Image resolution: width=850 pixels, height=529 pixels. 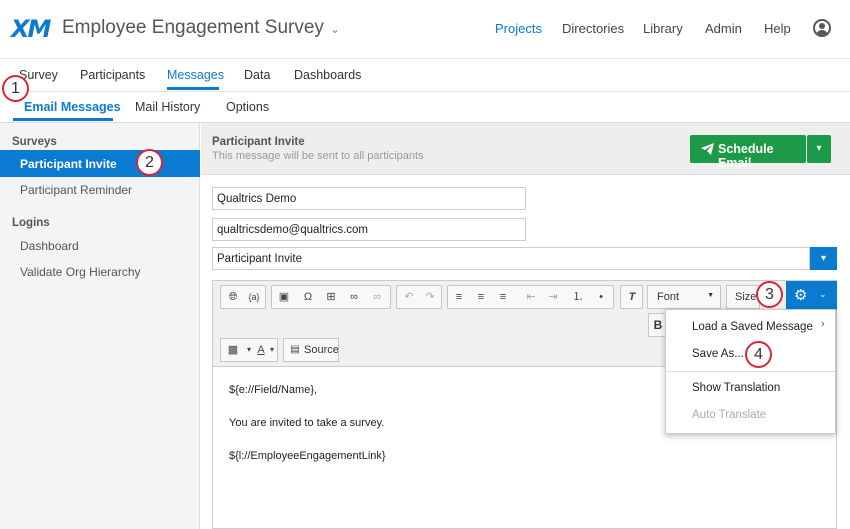 What do you see at coordinates (258, 142) in the screenshot?
I see `message-title: Participant Invite` at bounding box center [258, 142].